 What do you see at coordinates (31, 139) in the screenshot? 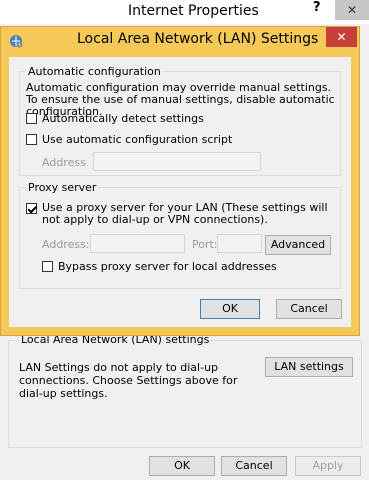
I see `use-script-checkbox` at bounding box center [31, 139].